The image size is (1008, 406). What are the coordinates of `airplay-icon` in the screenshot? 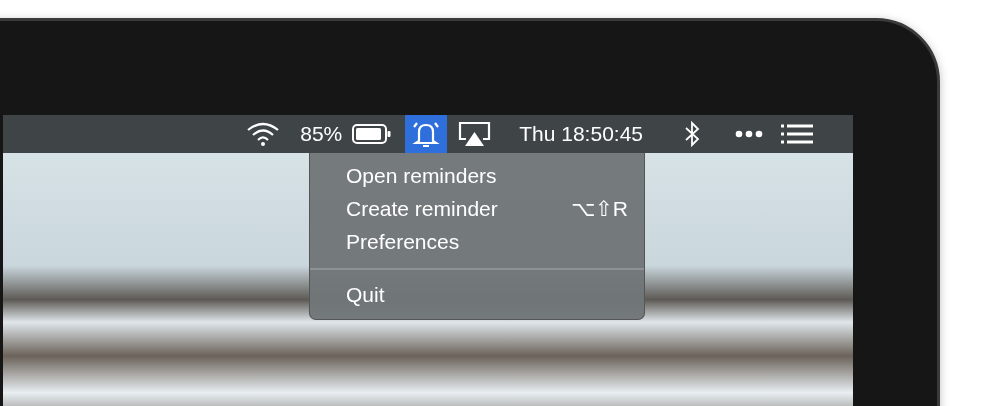 It's located at (475, 134).